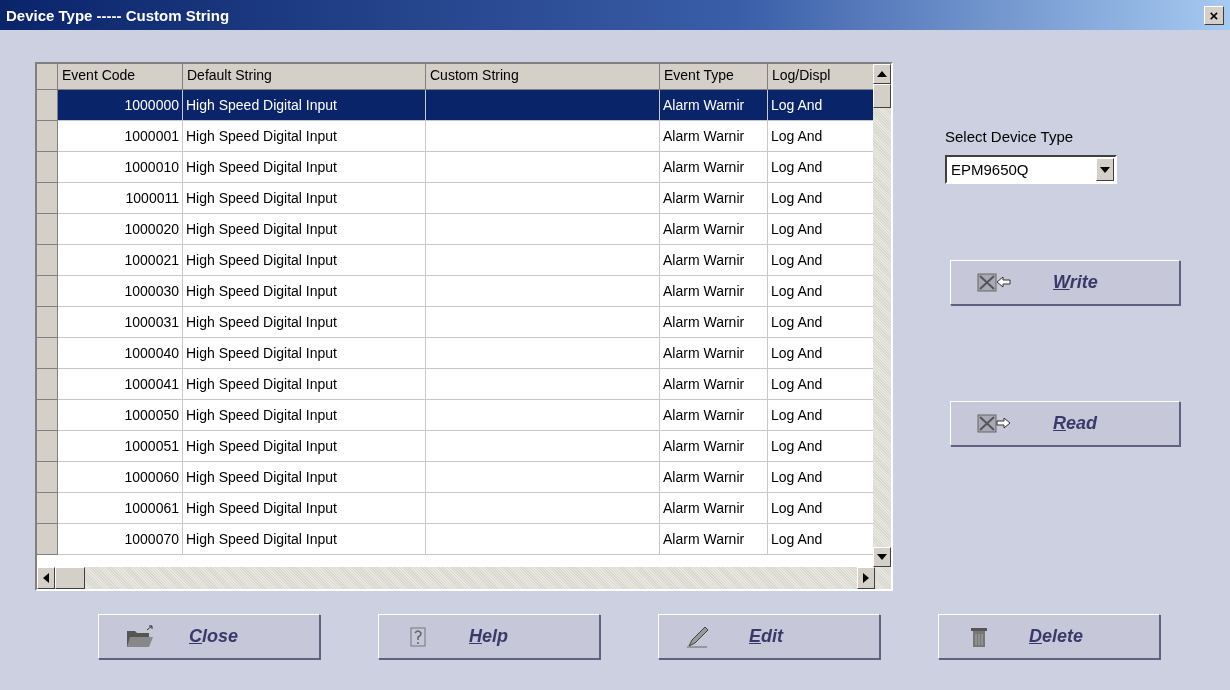  Describe the element at coordinates (120, 105) in the screenshot. I see `table-cell: 1000000` at that location.